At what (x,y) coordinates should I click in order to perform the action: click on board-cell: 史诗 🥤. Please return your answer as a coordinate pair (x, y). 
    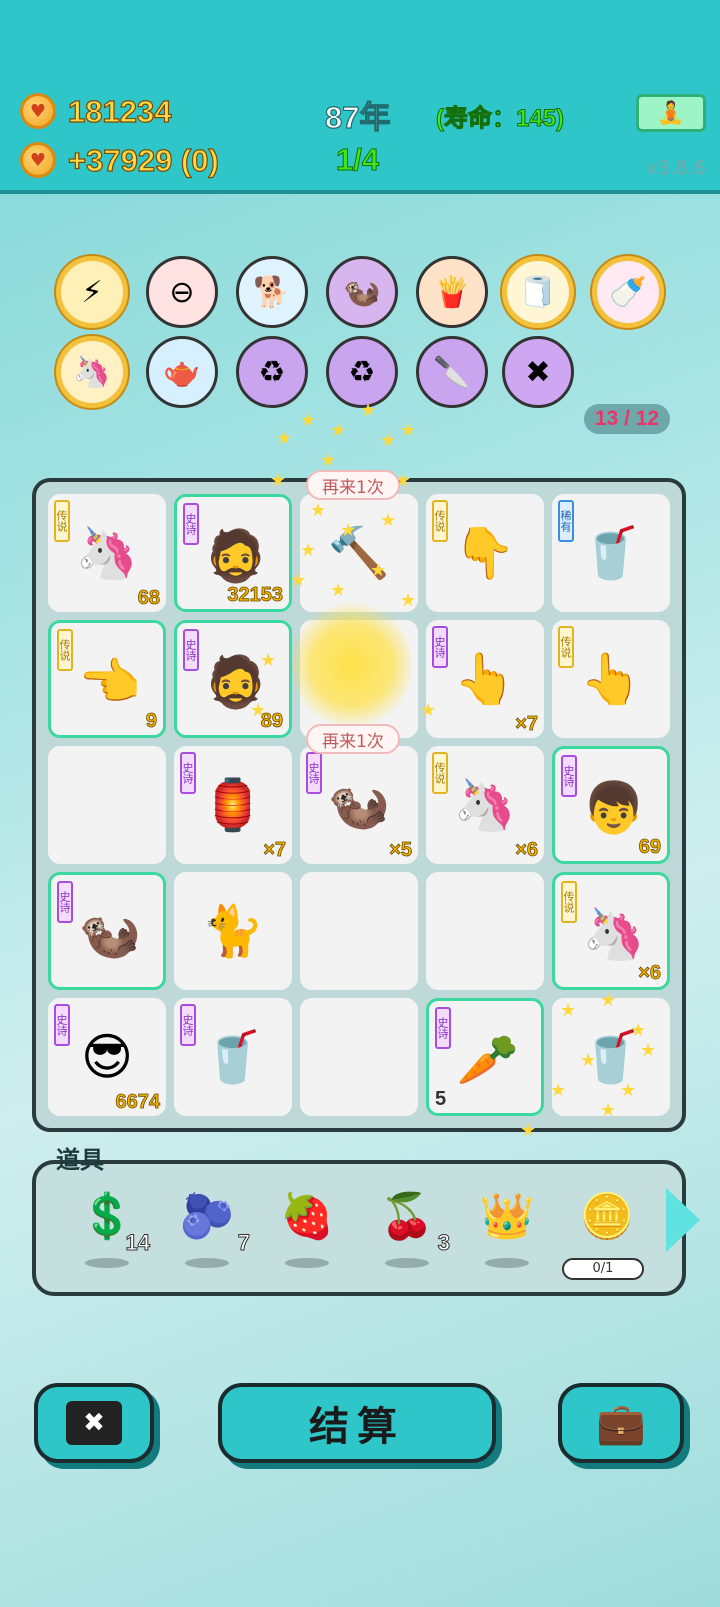
    Looking at the image, I should click on (233, 1057).